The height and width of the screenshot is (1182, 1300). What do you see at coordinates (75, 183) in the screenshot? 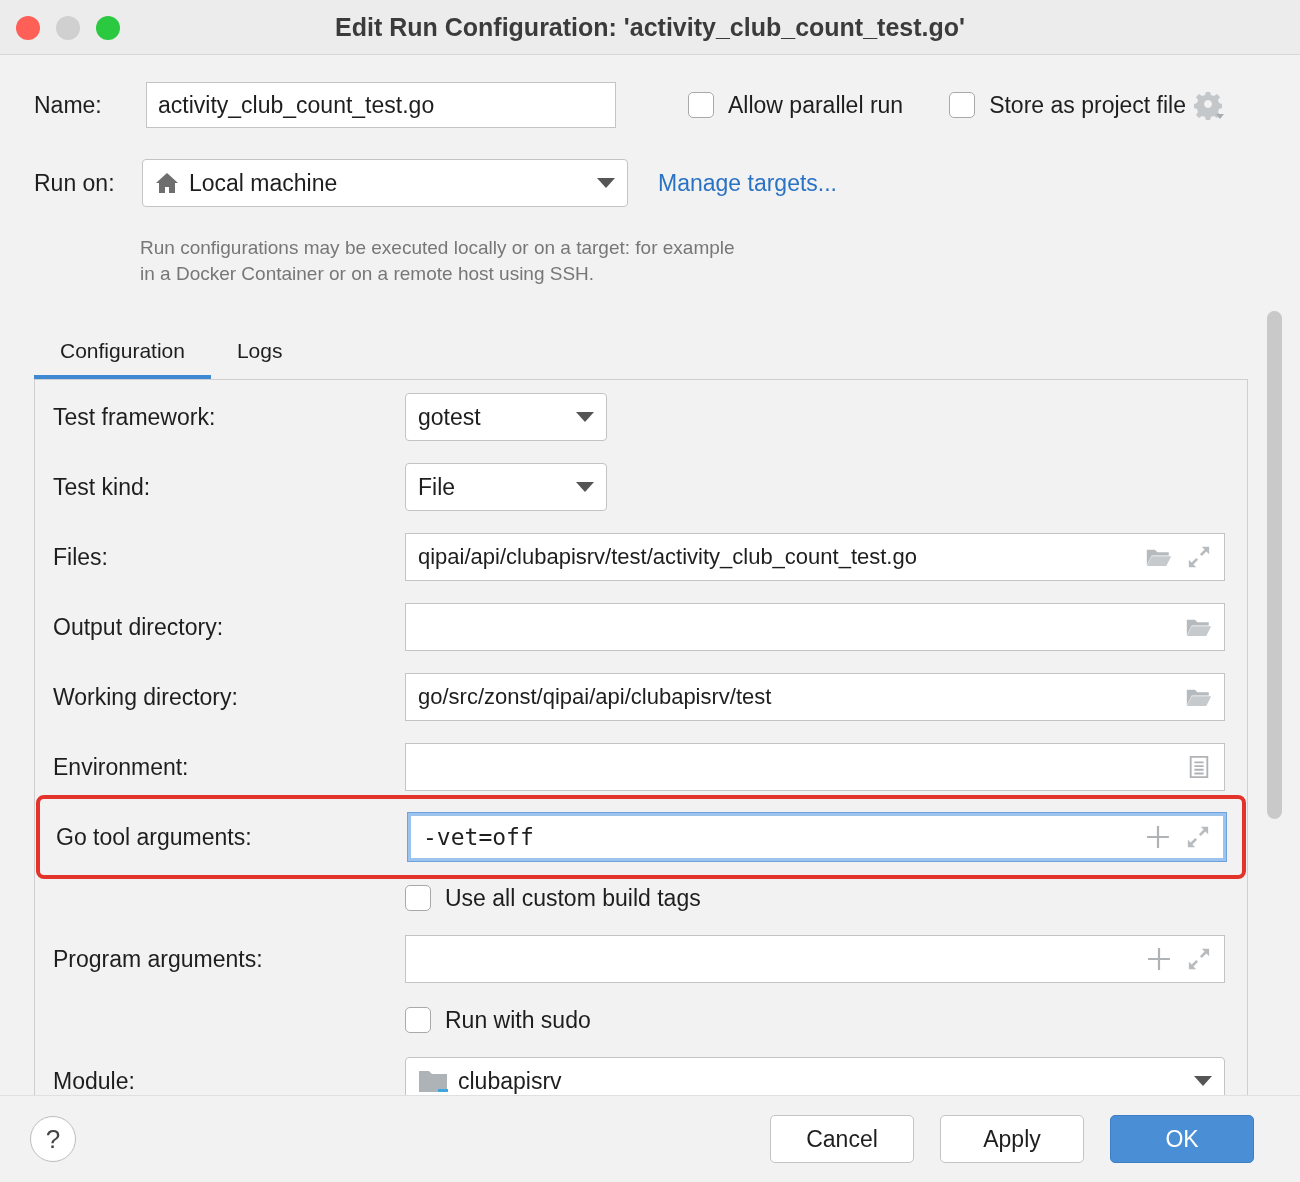
I see `run-on-label: Run on:` at bounding box center [75, 183].